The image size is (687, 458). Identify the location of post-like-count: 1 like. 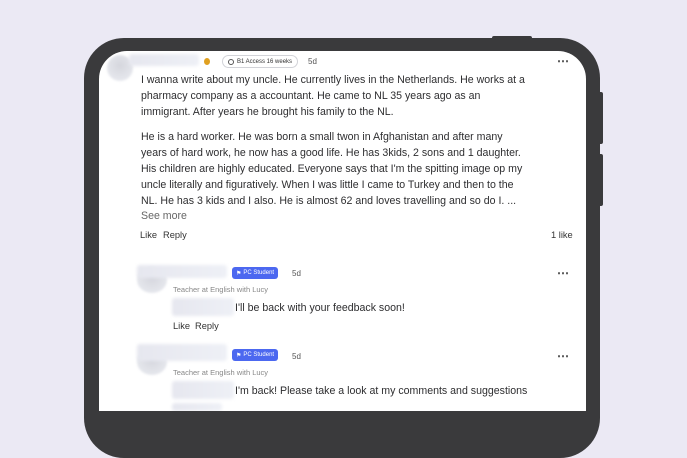
(562, 235).